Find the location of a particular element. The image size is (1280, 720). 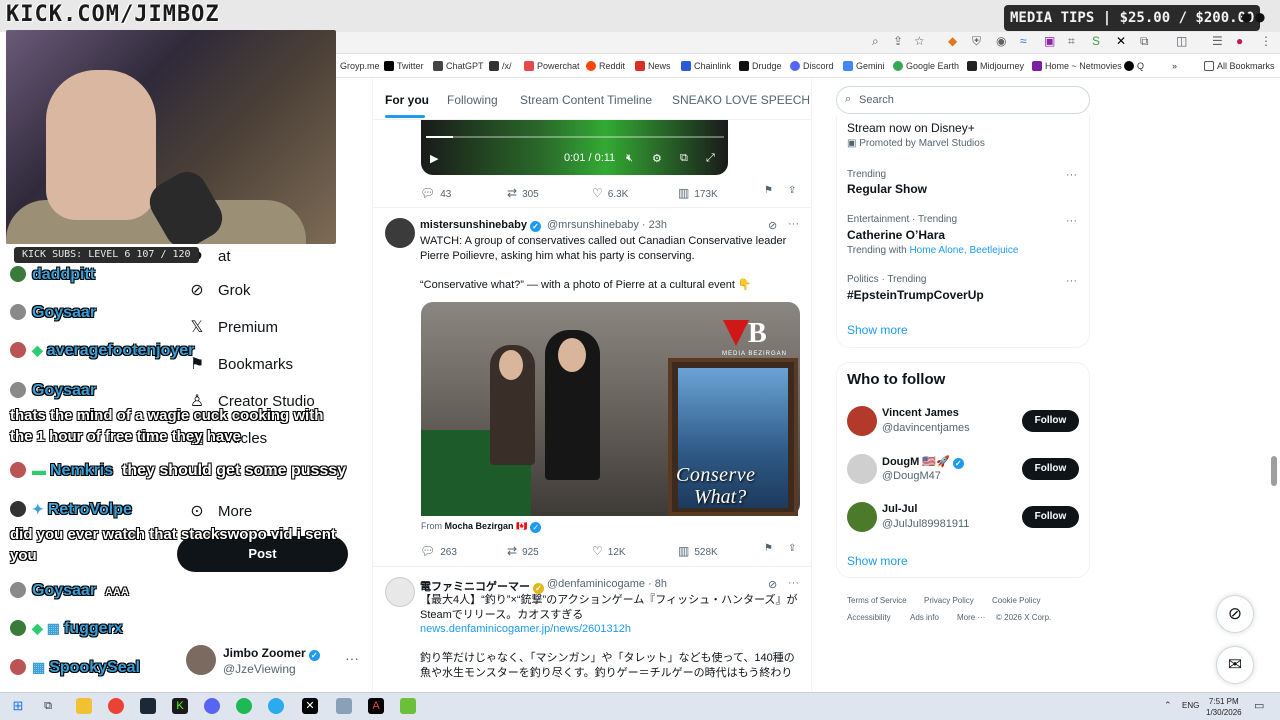

wave-extension-icon: ≈ is located at coordinates (1023, 41).